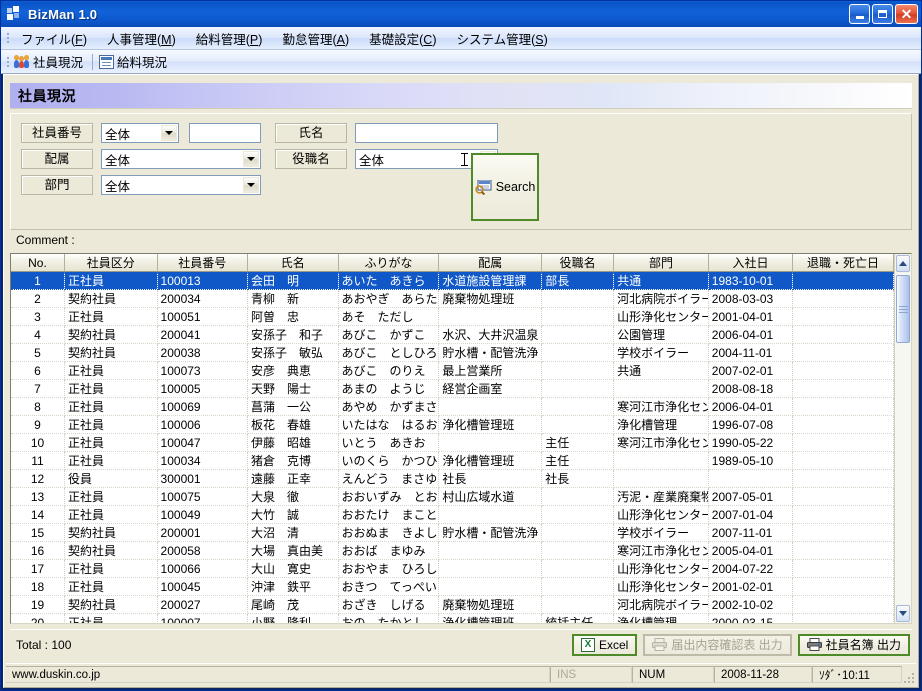 This screenshot has width=922, height=691. What do you see at coordinates (63, 14) in the screenshot?
I see `window-title: BizMan 1.0` at bounding box center [63, 14].